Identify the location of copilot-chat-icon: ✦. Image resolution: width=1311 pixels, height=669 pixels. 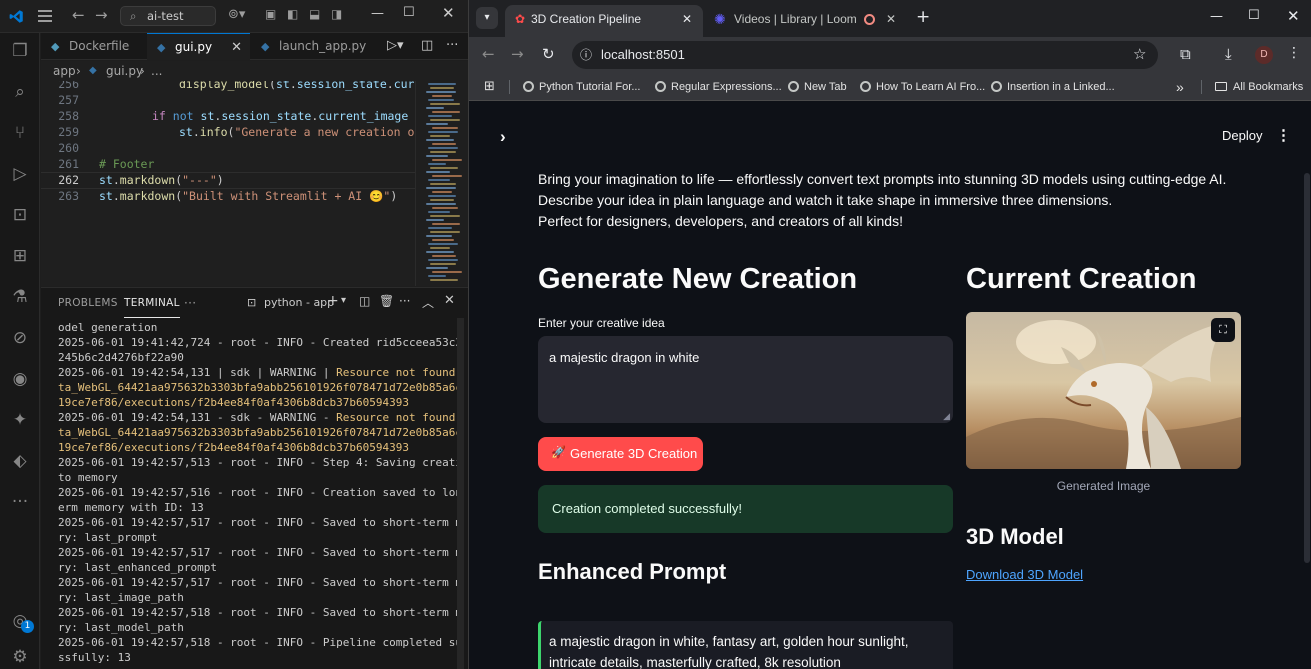
(20, 420).